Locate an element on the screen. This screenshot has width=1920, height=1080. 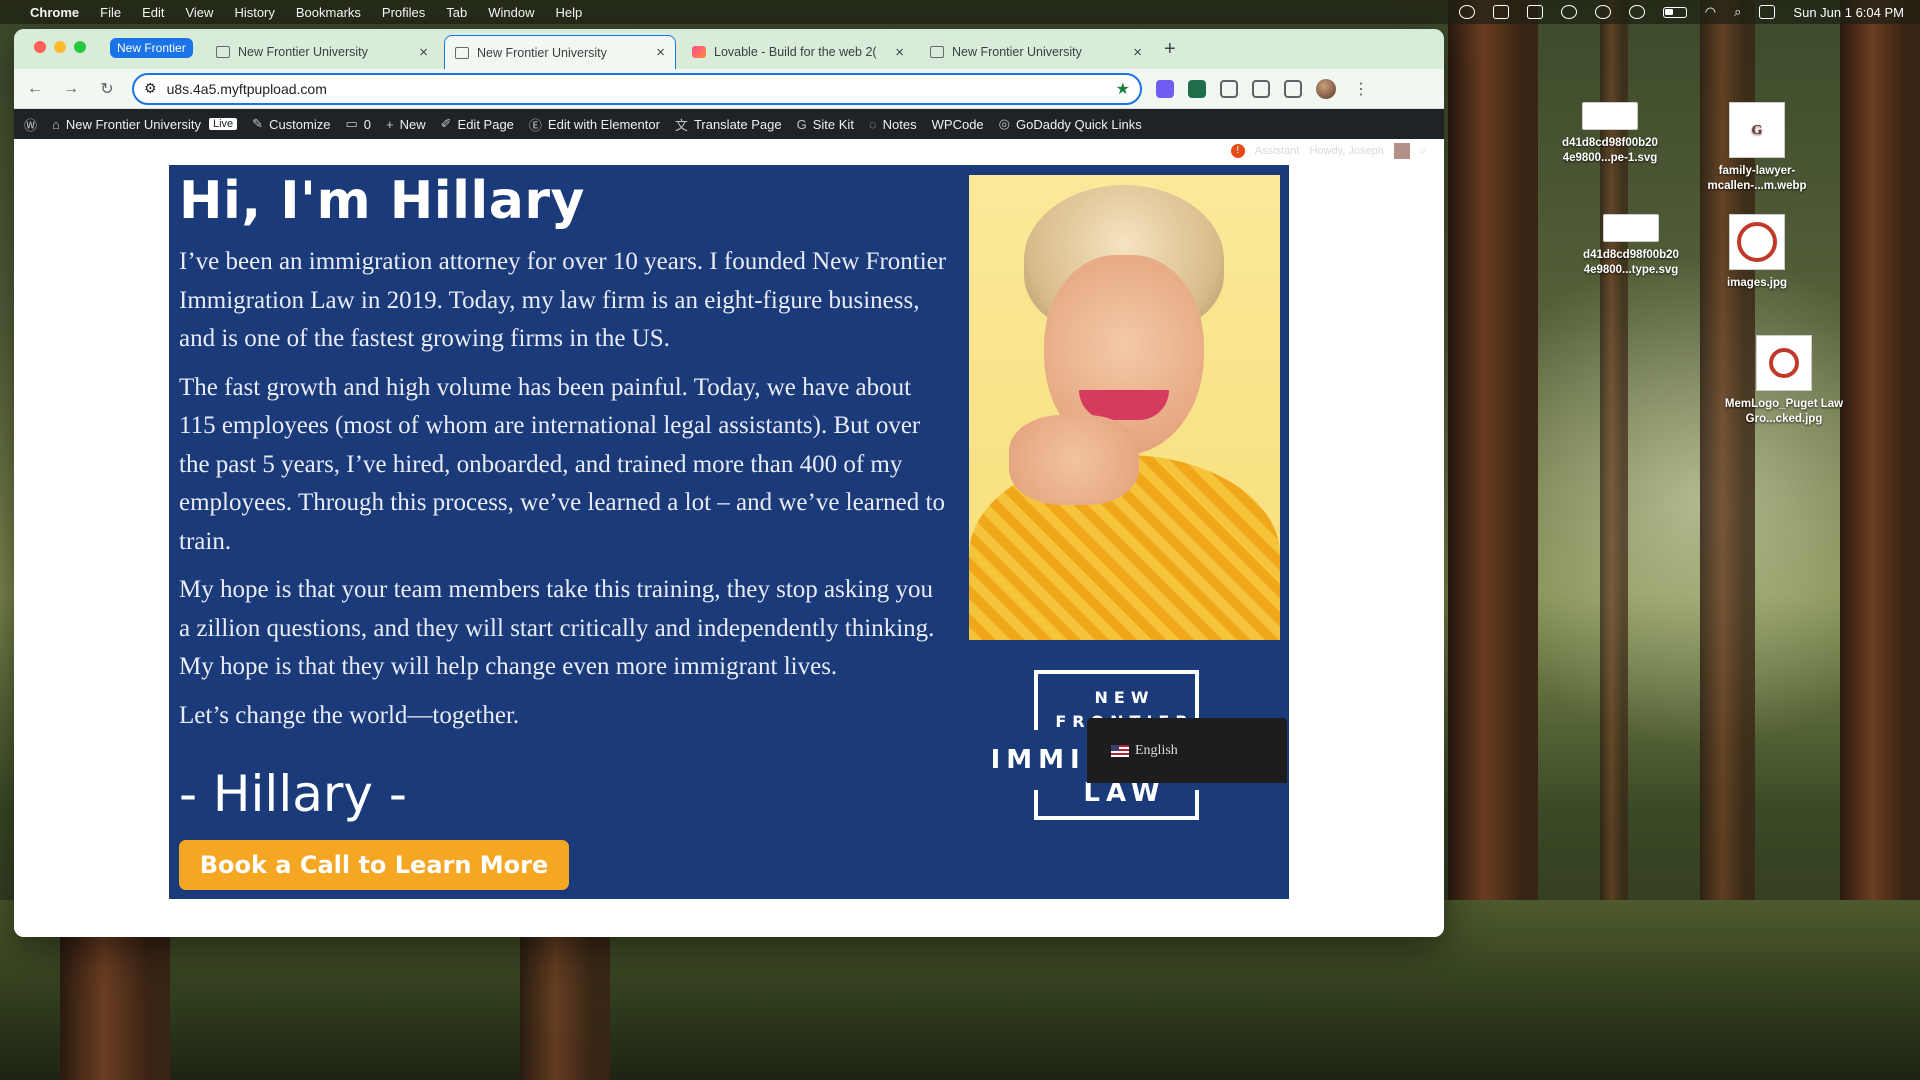
browser-toolbar: ← → ↻ ⚙ u8s.4a5.myftpupload.com ★ ⋮ is located at coordinates (729, 89).